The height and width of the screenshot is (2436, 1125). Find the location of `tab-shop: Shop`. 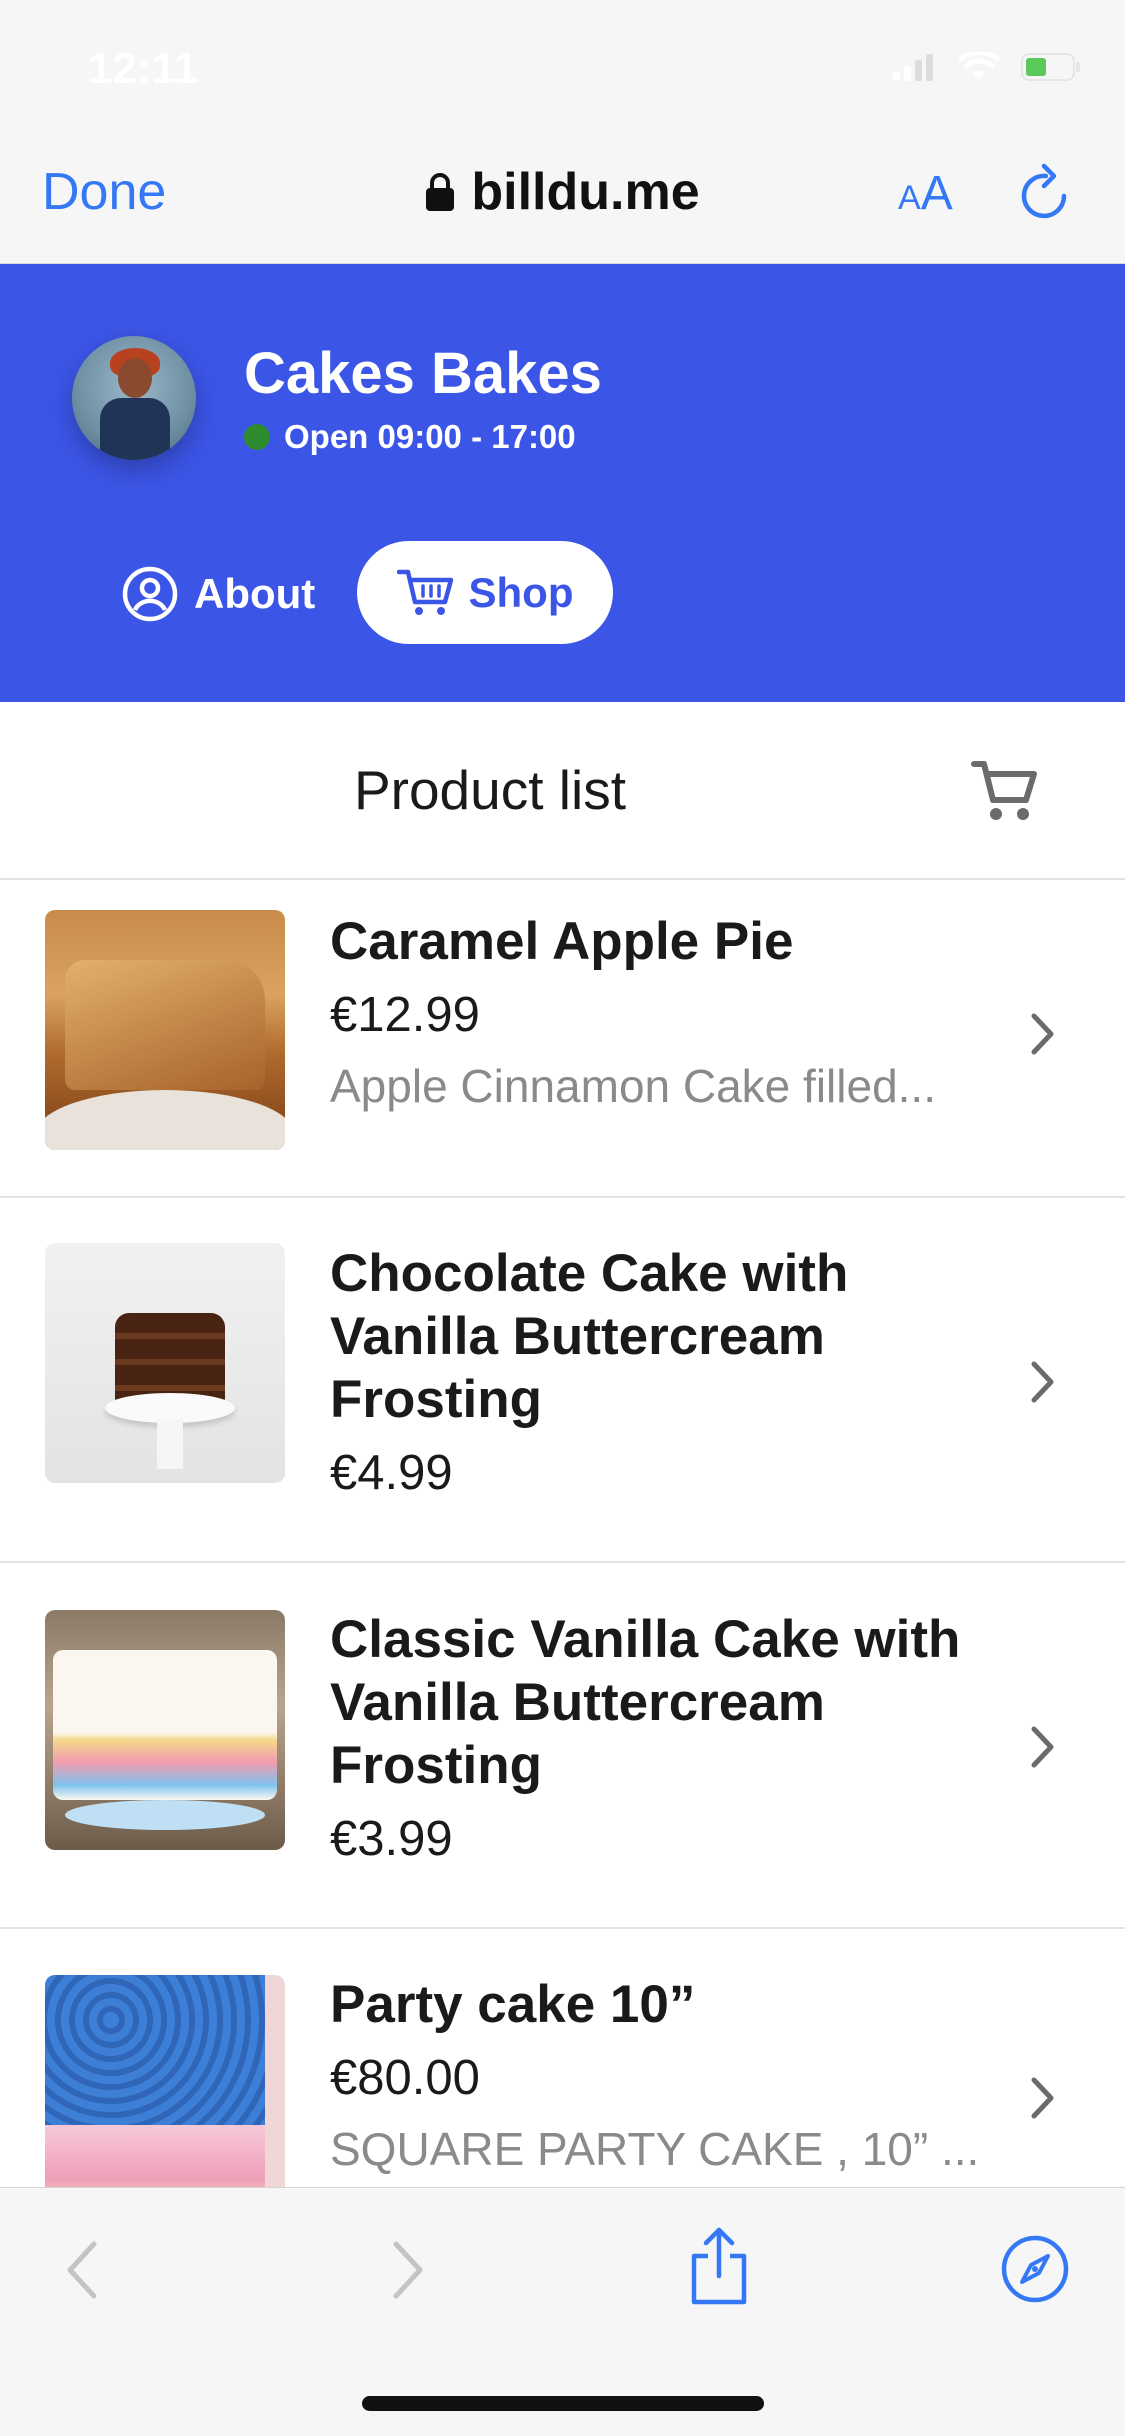

tab-shop: Shop is located at coordinates (485, 592).